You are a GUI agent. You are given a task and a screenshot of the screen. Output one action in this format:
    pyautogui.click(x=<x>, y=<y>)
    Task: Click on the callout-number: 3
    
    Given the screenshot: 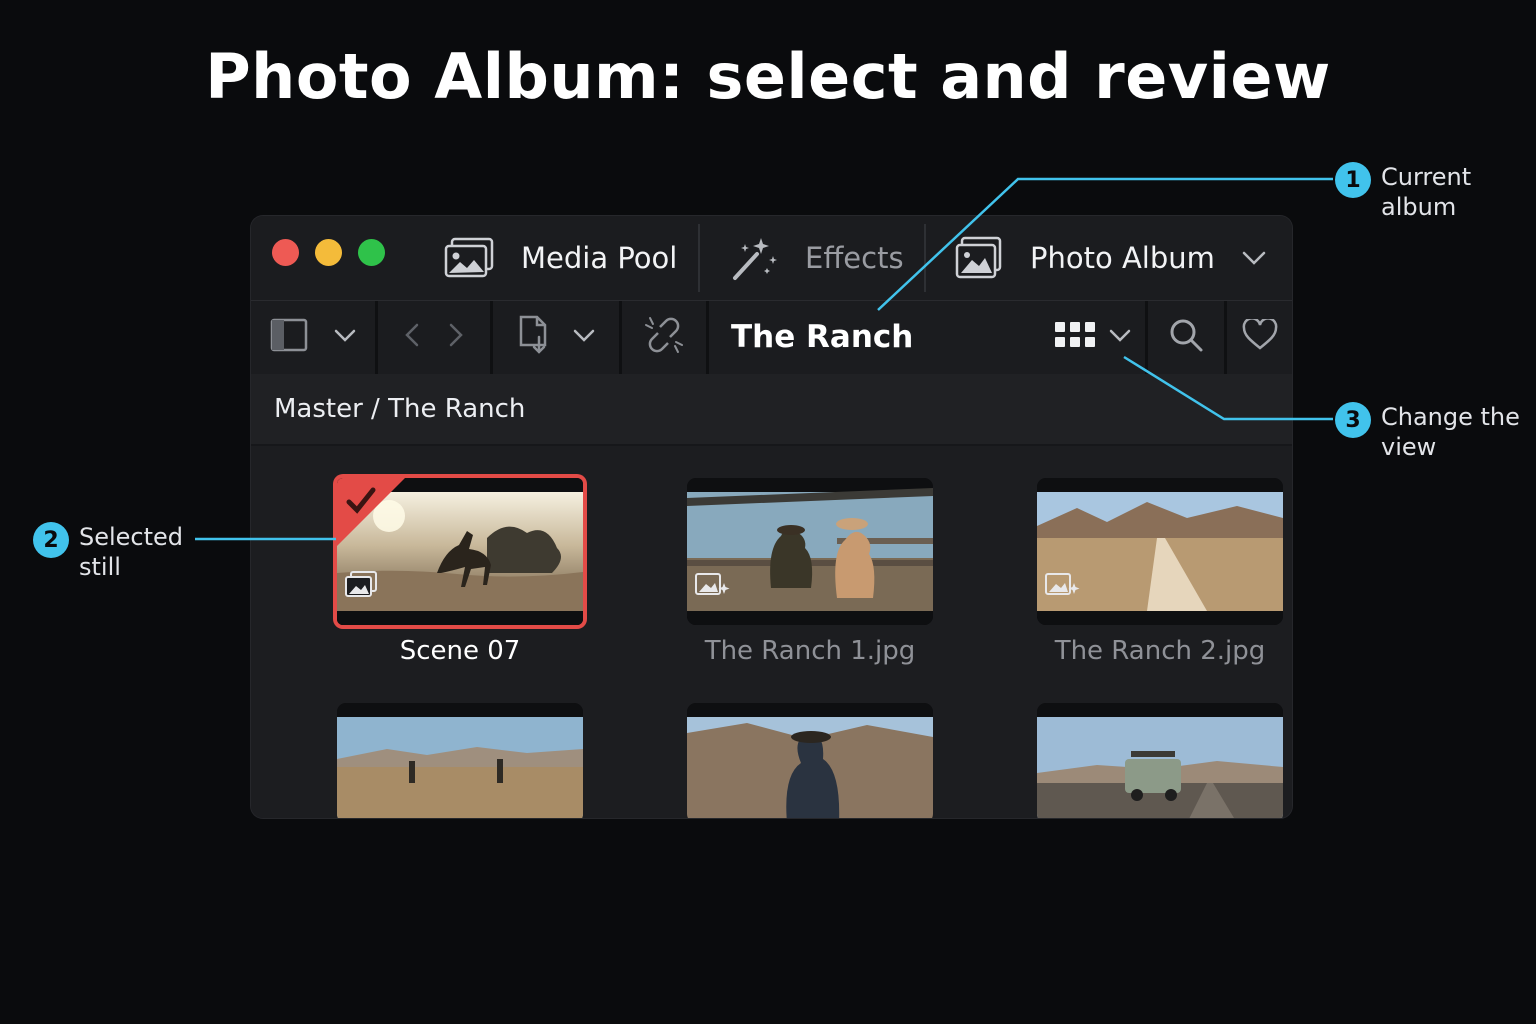 What is the action you would take?
    pyautogui.click(x=1353, y=420)
    